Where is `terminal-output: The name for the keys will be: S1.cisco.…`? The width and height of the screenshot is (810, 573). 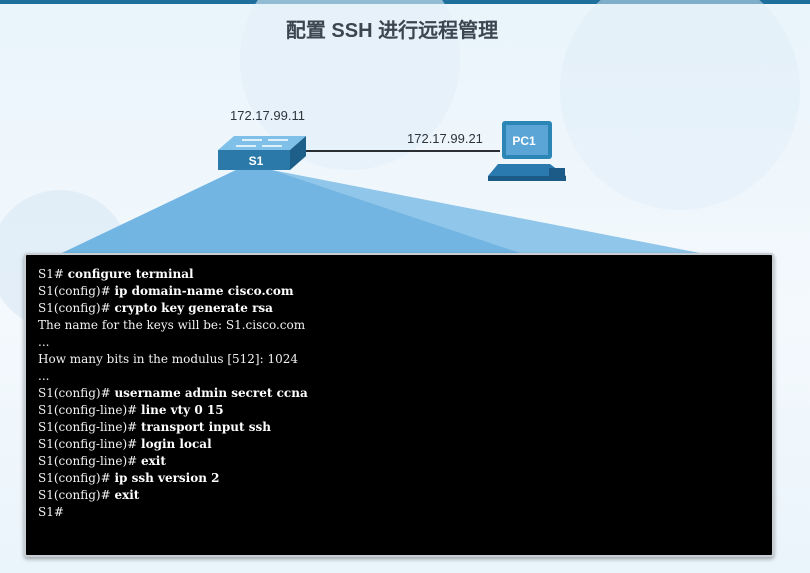
terminal-output: The name for the keys will be: S1.cisco.… is located at coordinates (172, 325).